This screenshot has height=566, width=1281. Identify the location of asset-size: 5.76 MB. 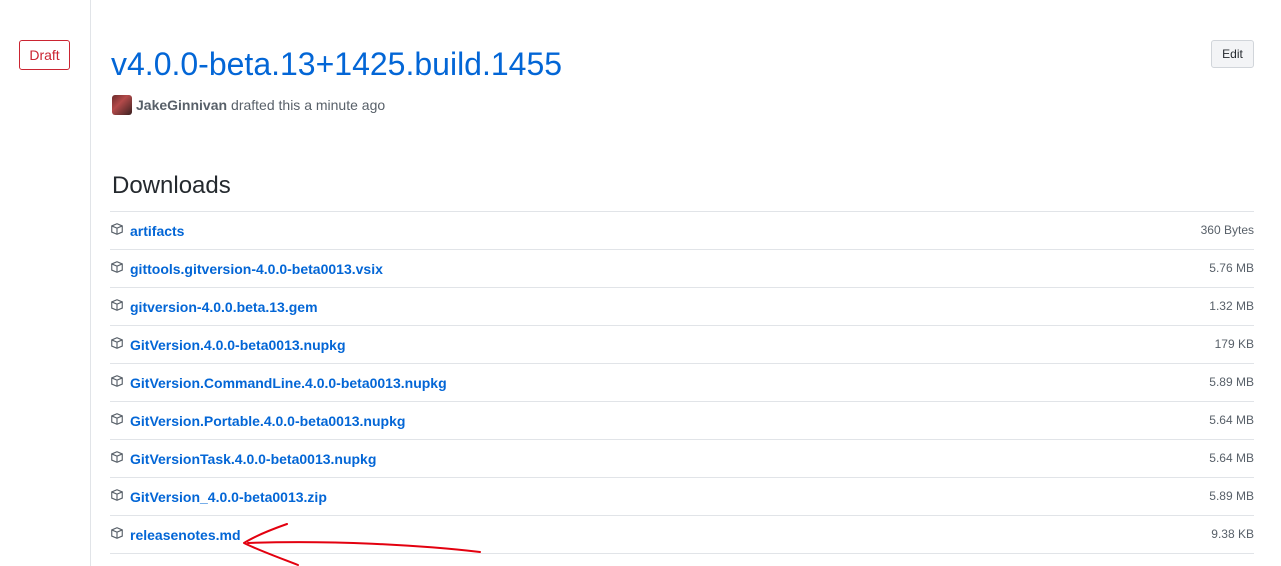
(1231, 268).